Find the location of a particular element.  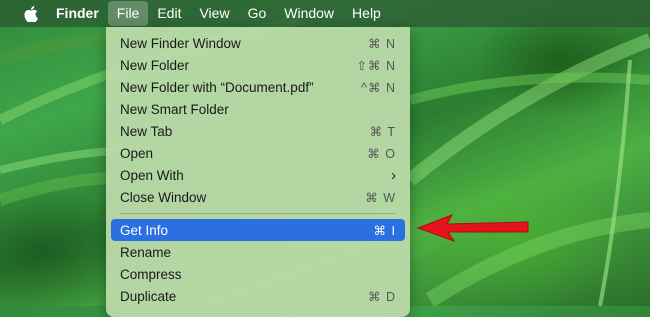

menu-item-label: New Folder is located at coordinates (155, 65).